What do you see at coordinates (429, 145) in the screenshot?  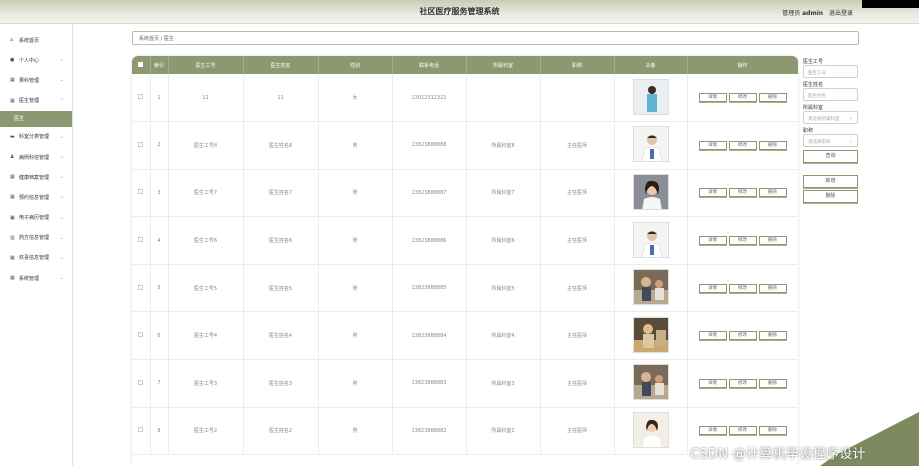 I see `cell-phone: 13823888888` at bounding box center [429, 145].